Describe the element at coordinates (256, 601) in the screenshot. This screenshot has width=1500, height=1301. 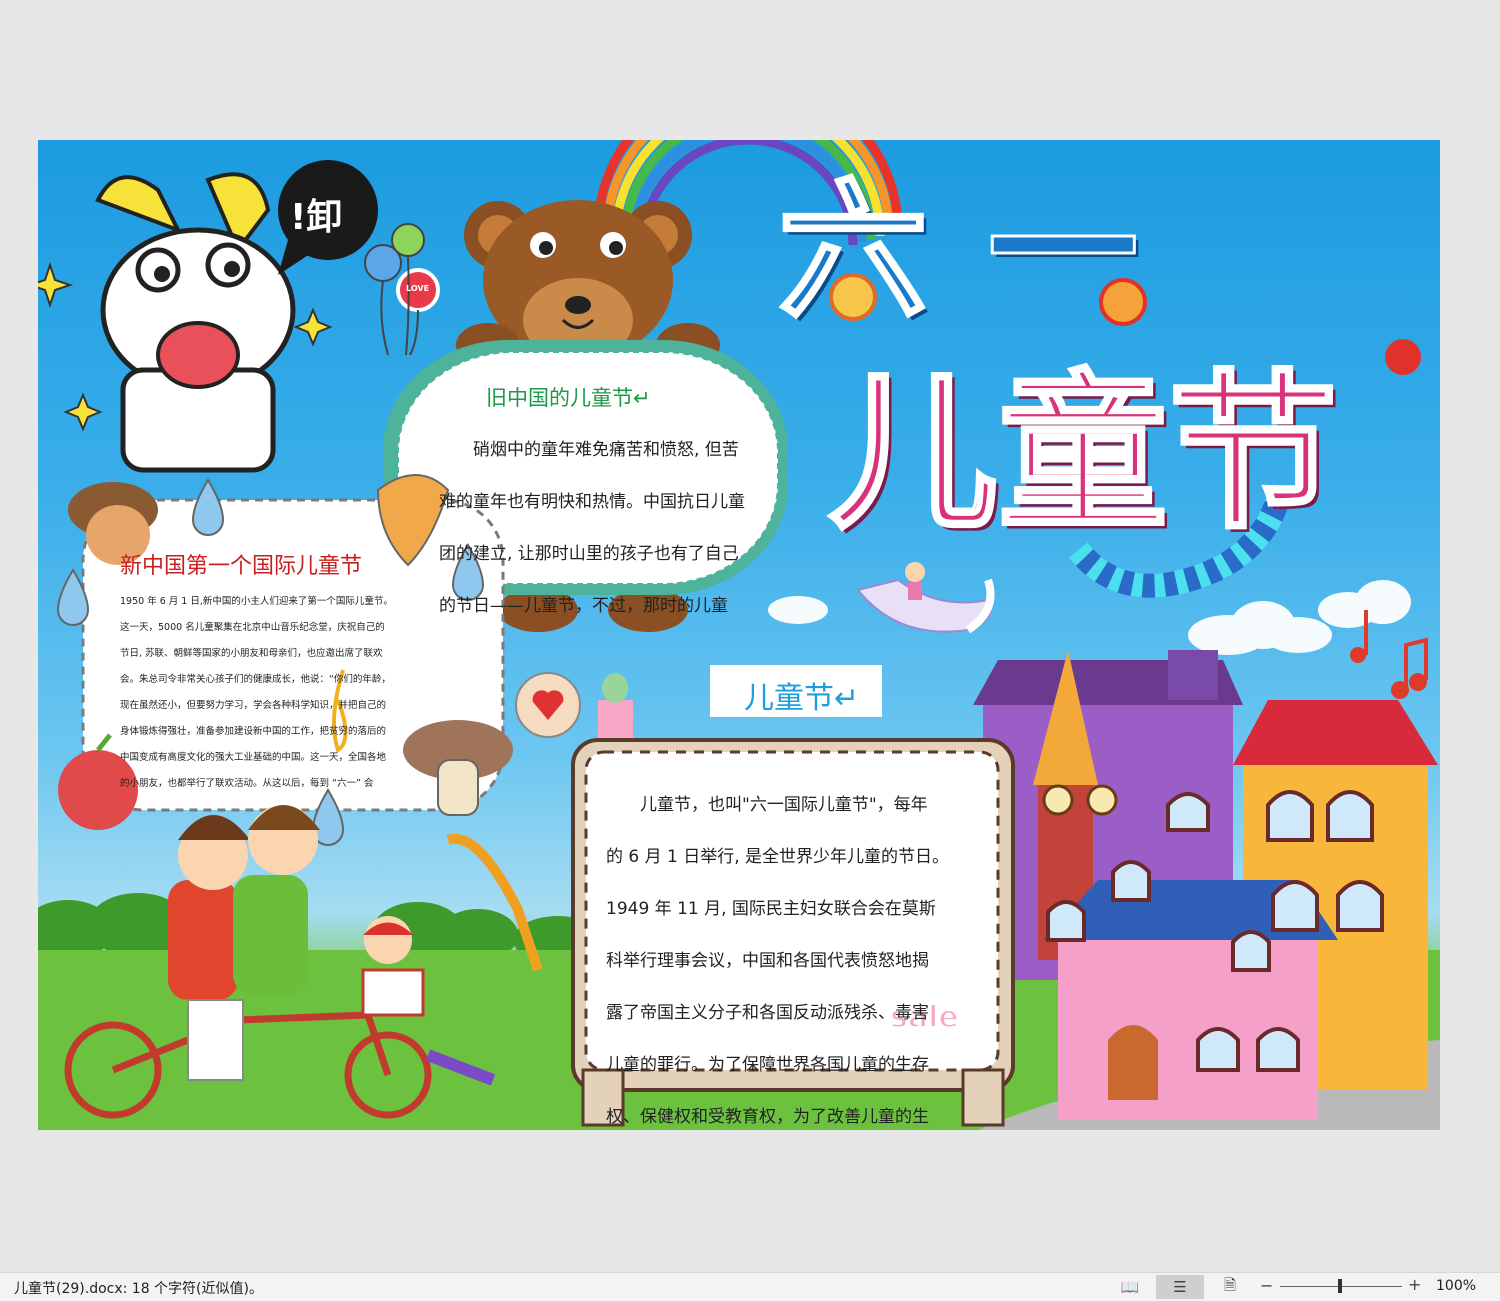
I see `new-china-line-1: 1950 年 6 月 1 日,新中国的小主人们迎来了第一个国际儿童节。` at that location.